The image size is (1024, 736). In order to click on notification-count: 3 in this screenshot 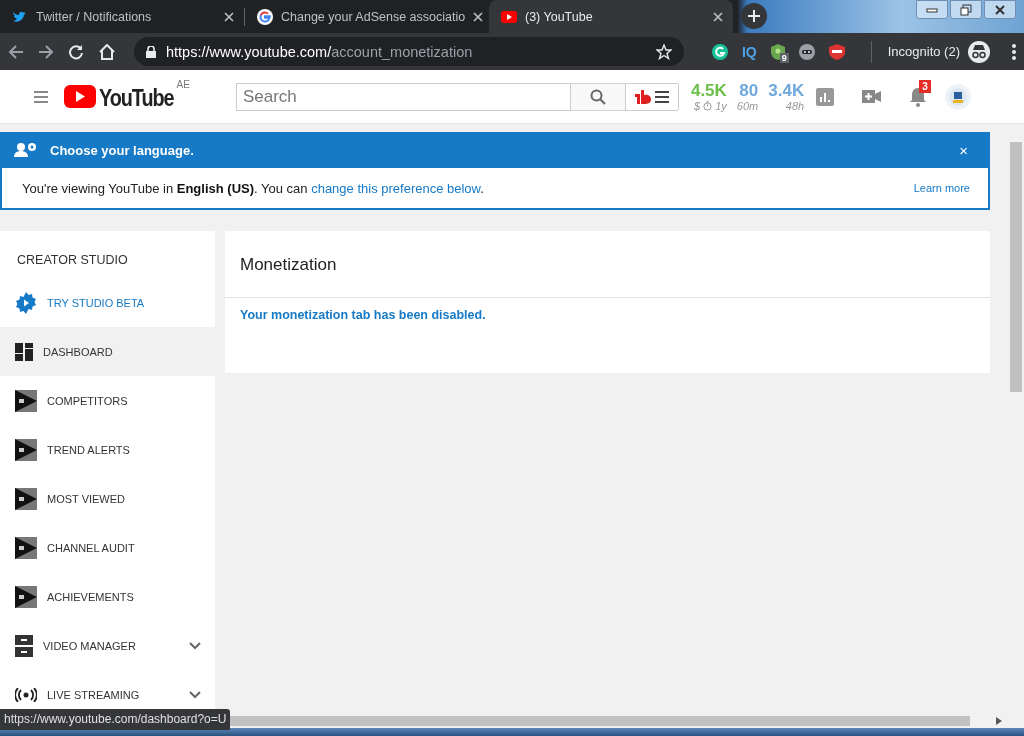, I will do `click(925, 86)`.